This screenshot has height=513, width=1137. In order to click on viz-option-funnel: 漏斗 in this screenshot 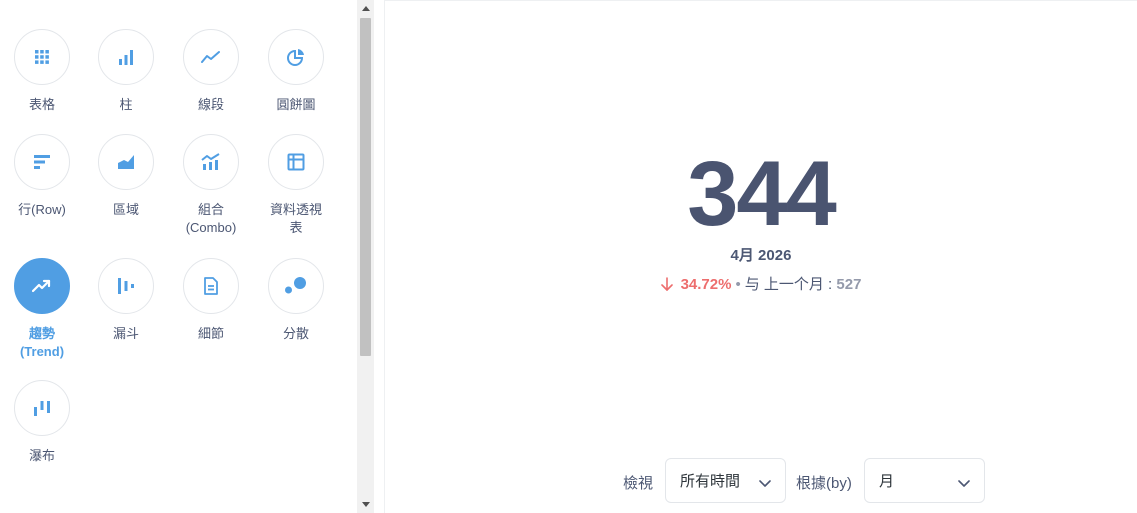, I will do `click(126, 300)`.